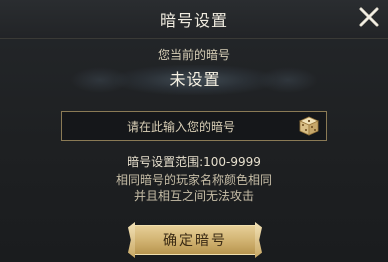 The image size is (388, 262). What do you see at coordinates (181, 127) in the screenshot?
I see `code-input` at bounding box center [181, 127].